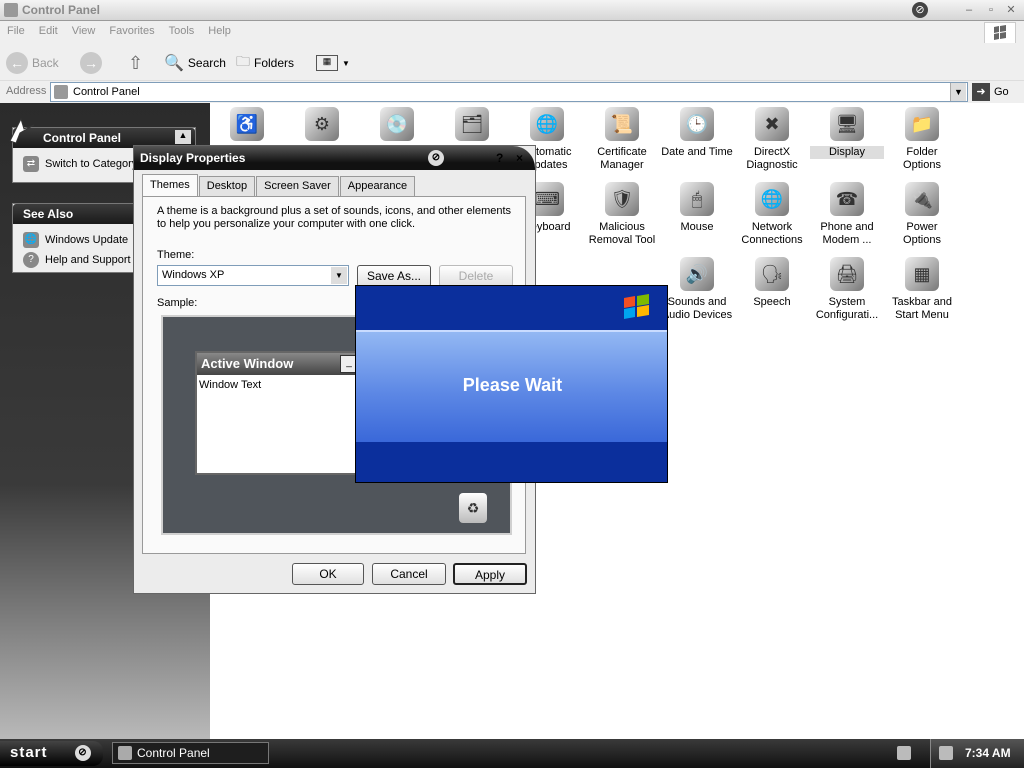 This screenshot has width=1024, height=768. Describe the element at coordinates (219, 31) in the screenshot. I see `menu-help: Help` at that location.